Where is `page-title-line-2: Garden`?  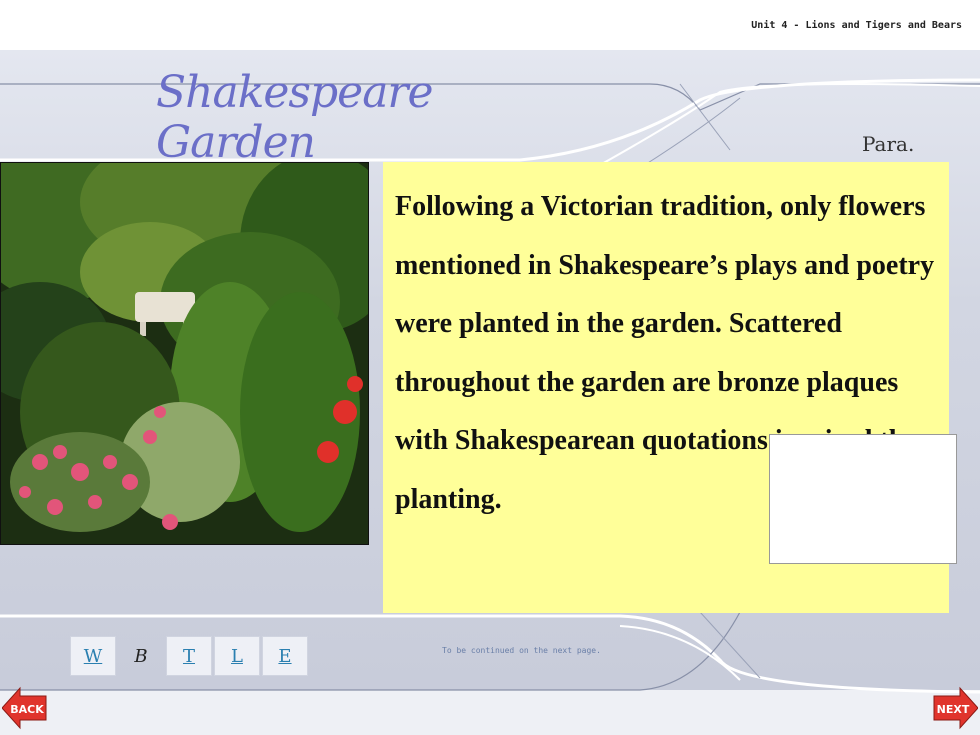 page-title-line-2: Garden is located at coordinates (236, 142).